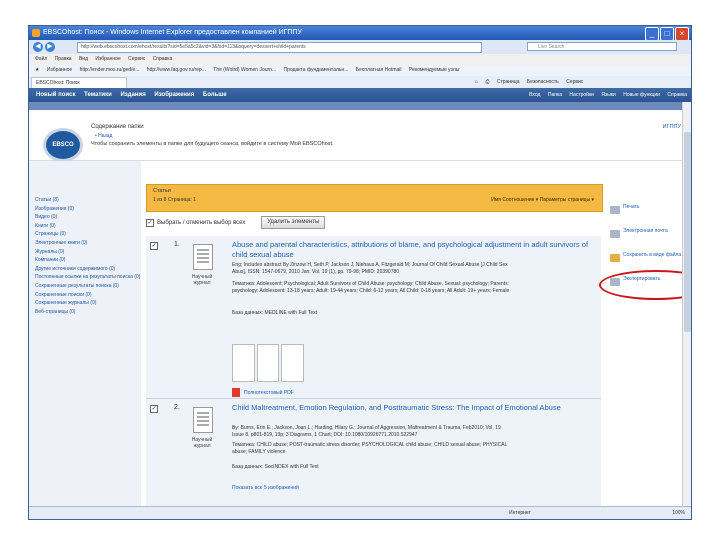  What do you see at coordinates (55, 95) in the screenshot?
I see `nav-new-search: Новый поиск` at bounding box center [55, 95].